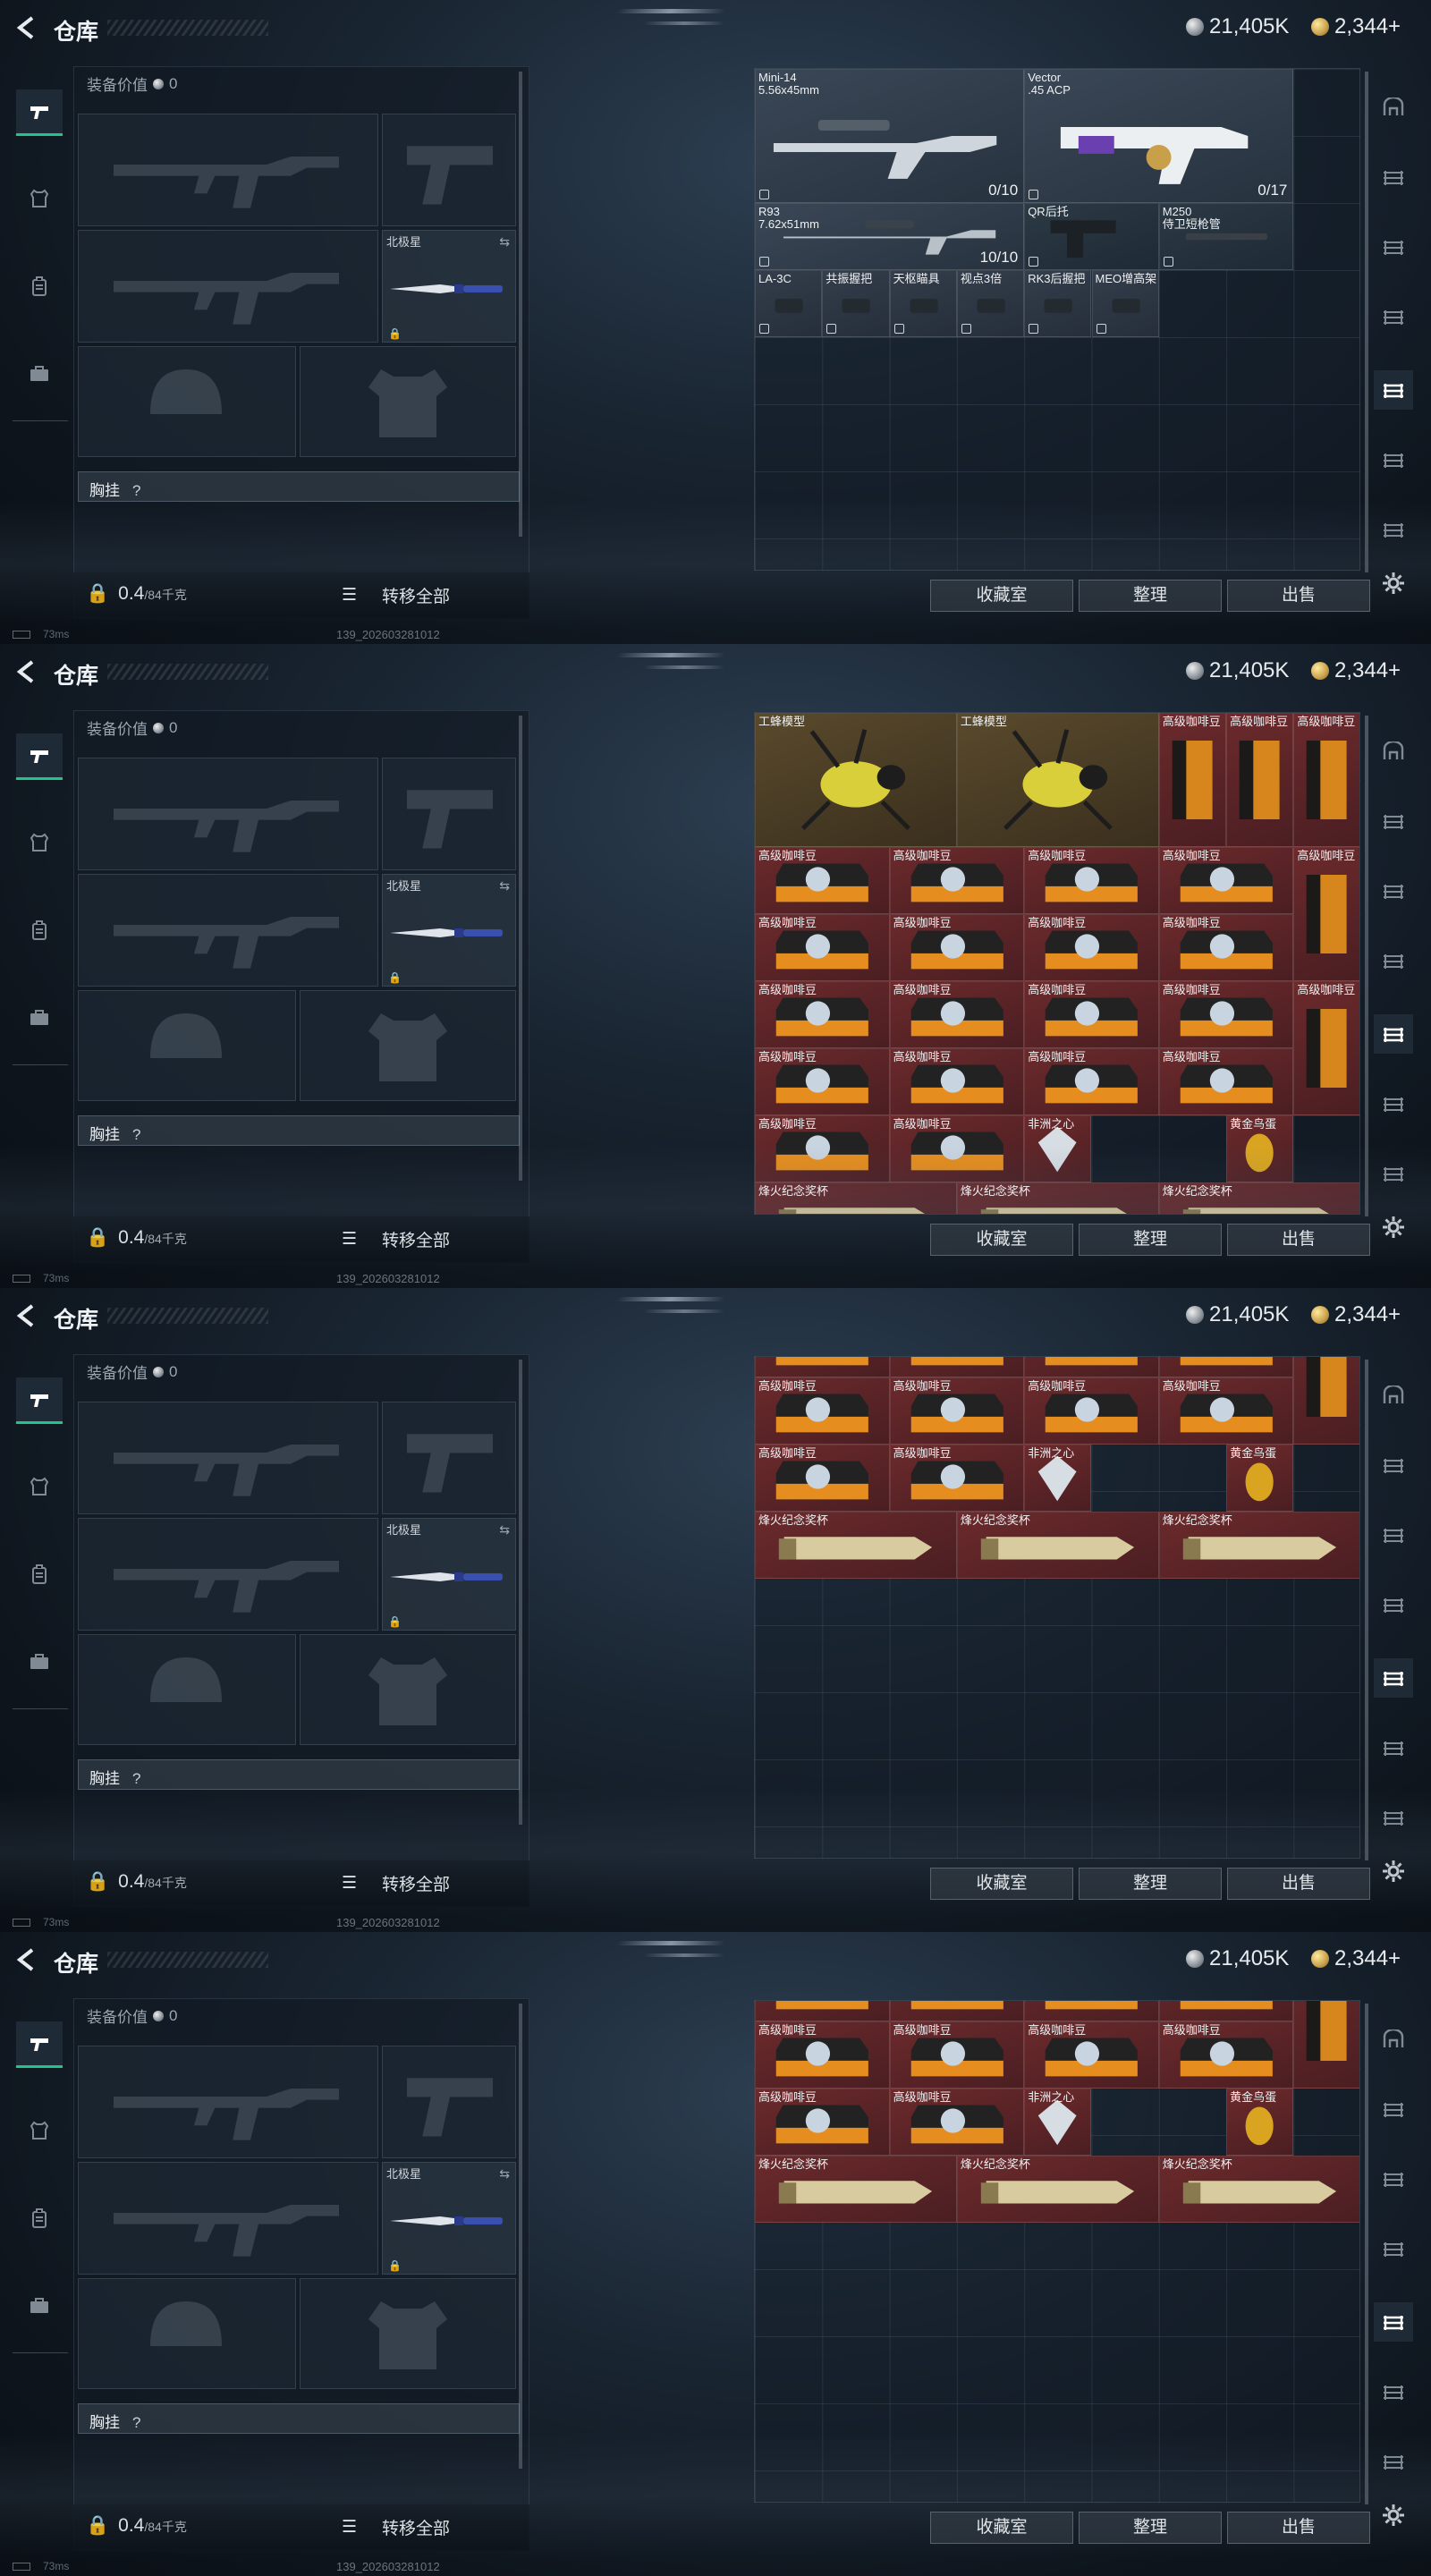 This screenshot has width=1431, height=2576. Describe the element at coordinates (504, 242) in the screenshot. I see `swap-icon: ⇆` at that location.